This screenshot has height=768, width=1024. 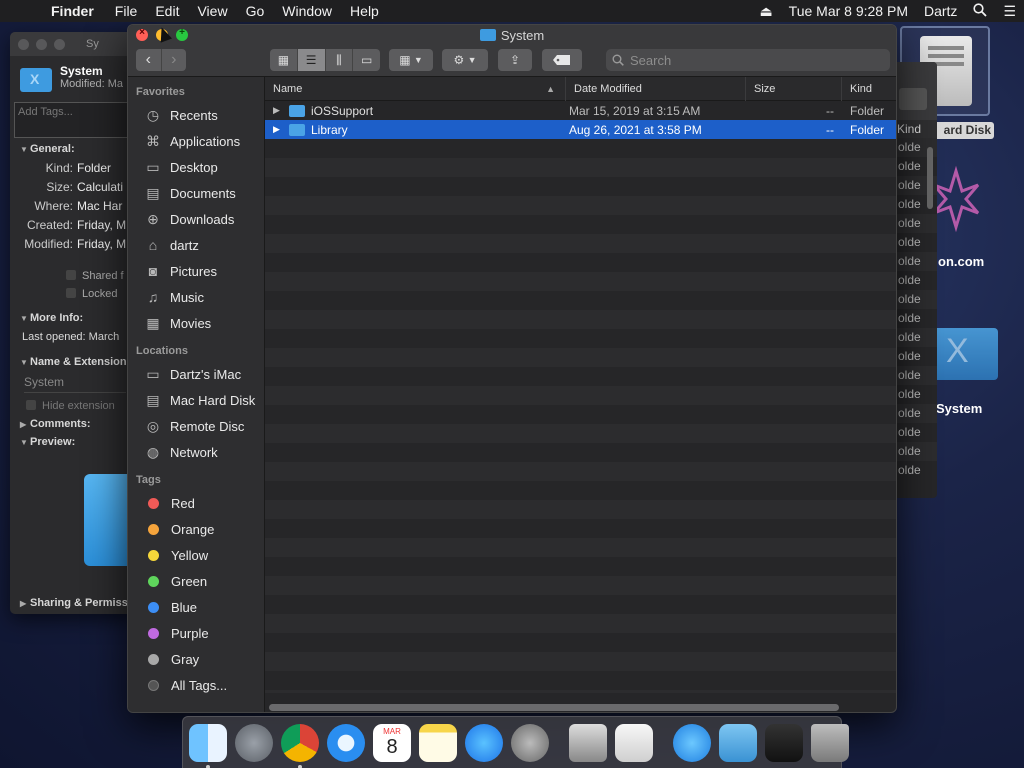 What do you see at coordinates (692, 742) in the screenshot?
I see `dock-applications-folder-icon` at bounding box center [692, 742].